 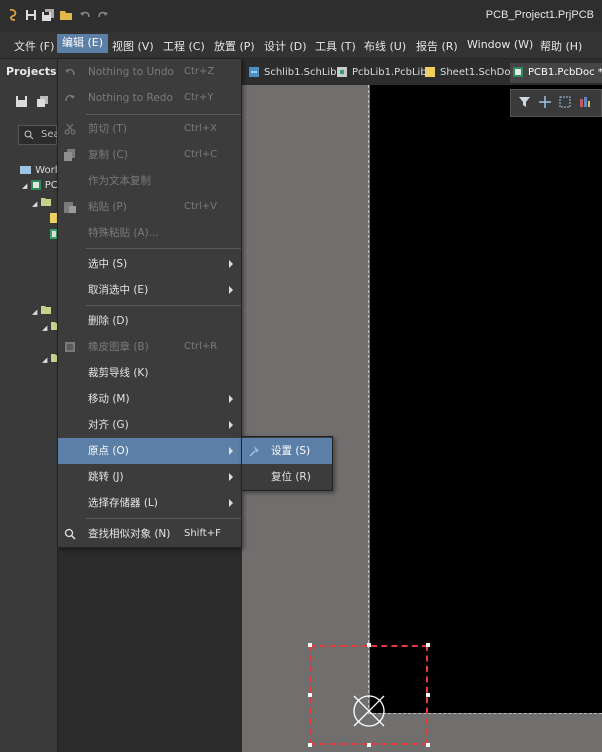 I want to click on menu-view: 视图 (V), so click(x=133, y=46).